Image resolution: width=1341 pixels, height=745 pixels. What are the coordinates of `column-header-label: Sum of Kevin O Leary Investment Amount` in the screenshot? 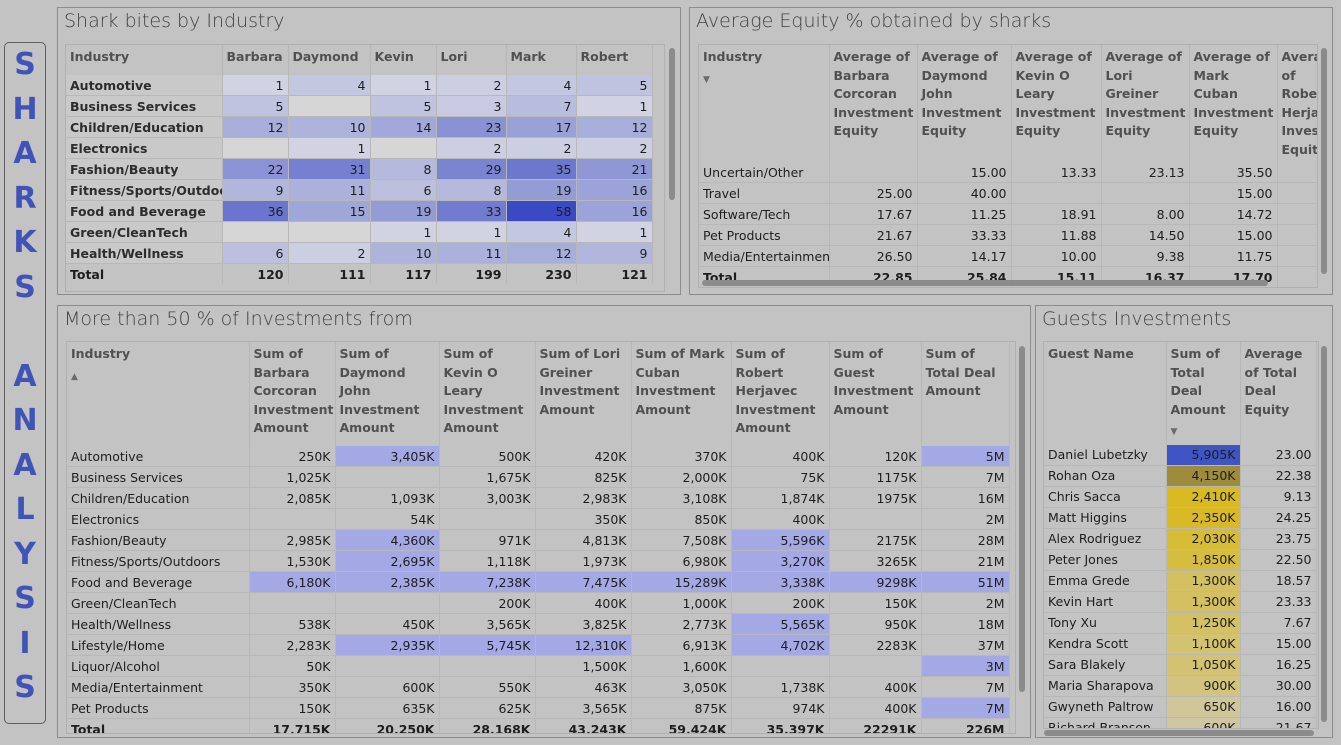 It's located at (483, 390).